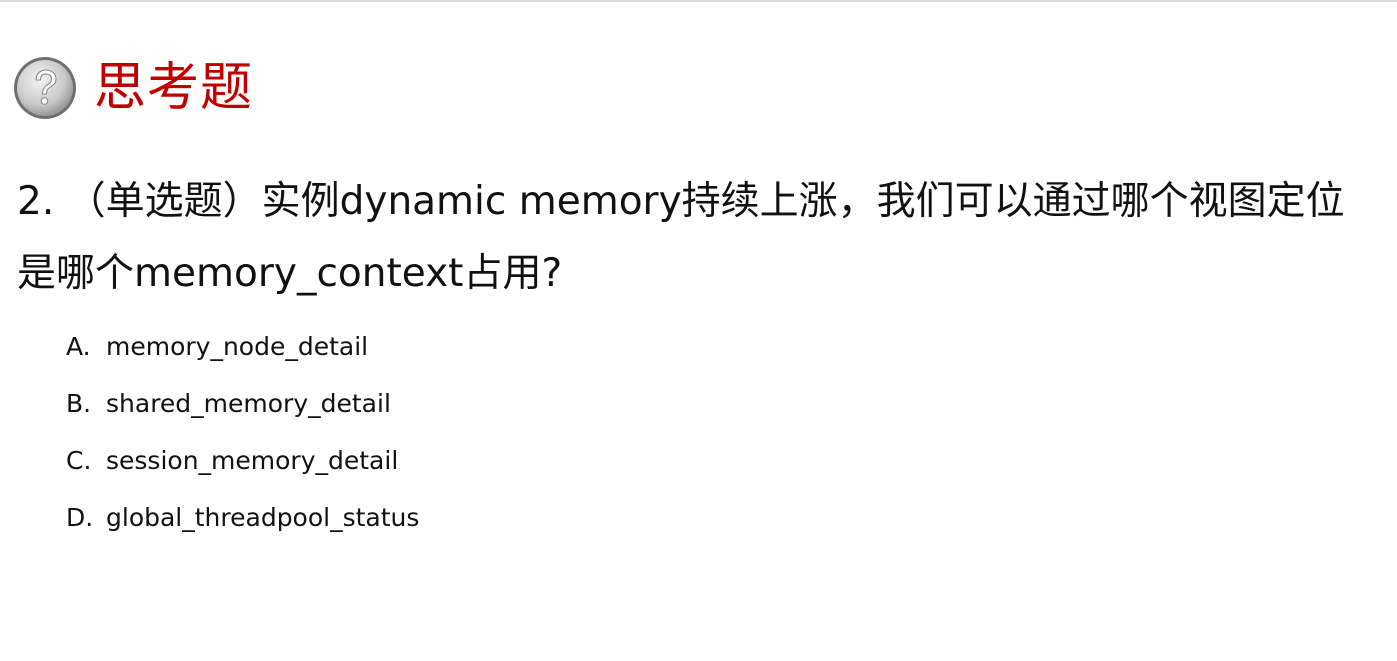 The height and width of the screenshot is (661, 1397). I want to click on question-mark-icon, so click(45, 88).